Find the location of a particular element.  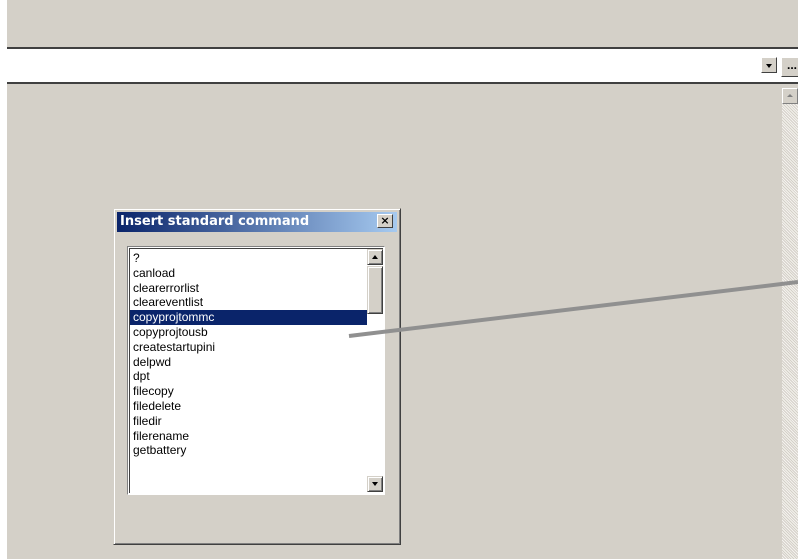

pointer-line is located at coordinates (573, 309).